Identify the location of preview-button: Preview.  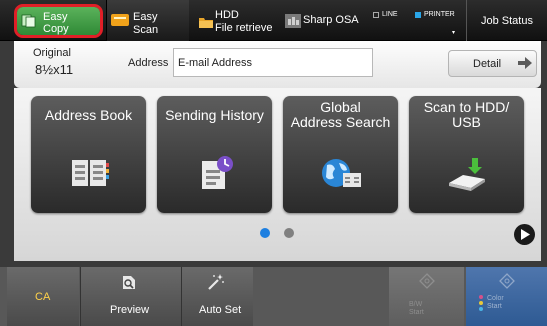
(130, 296).